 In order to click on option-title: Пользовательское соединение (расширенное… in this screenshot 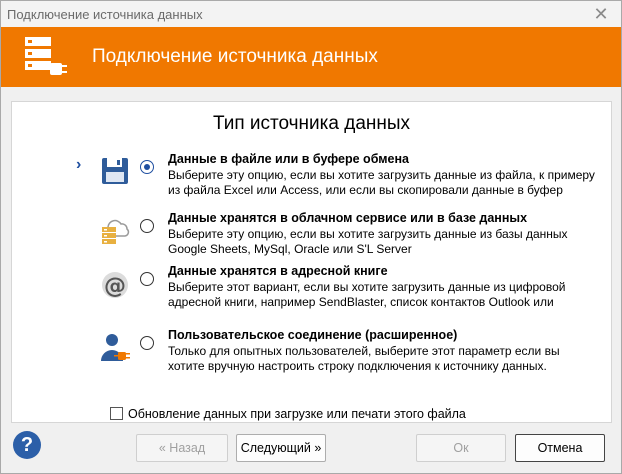, I will do `click(313, 335)`.